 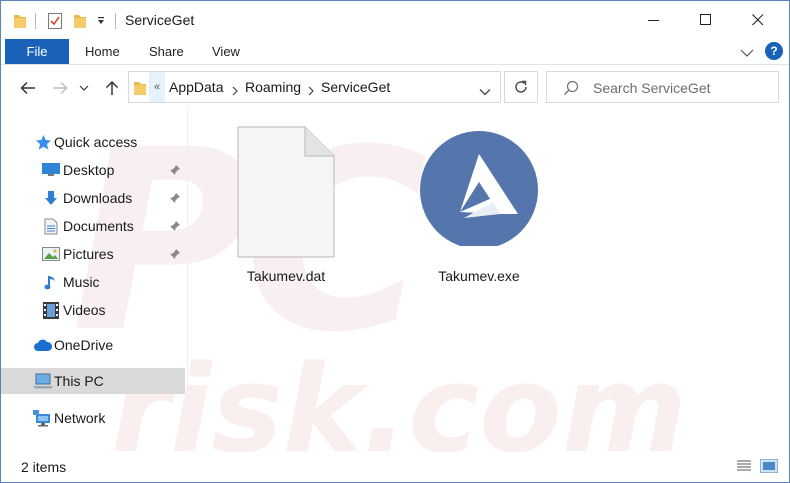 What do you see at coordinates (395, 64) in the screenshot?
I see `ribbon-divider` at bounding box center [395, 64].